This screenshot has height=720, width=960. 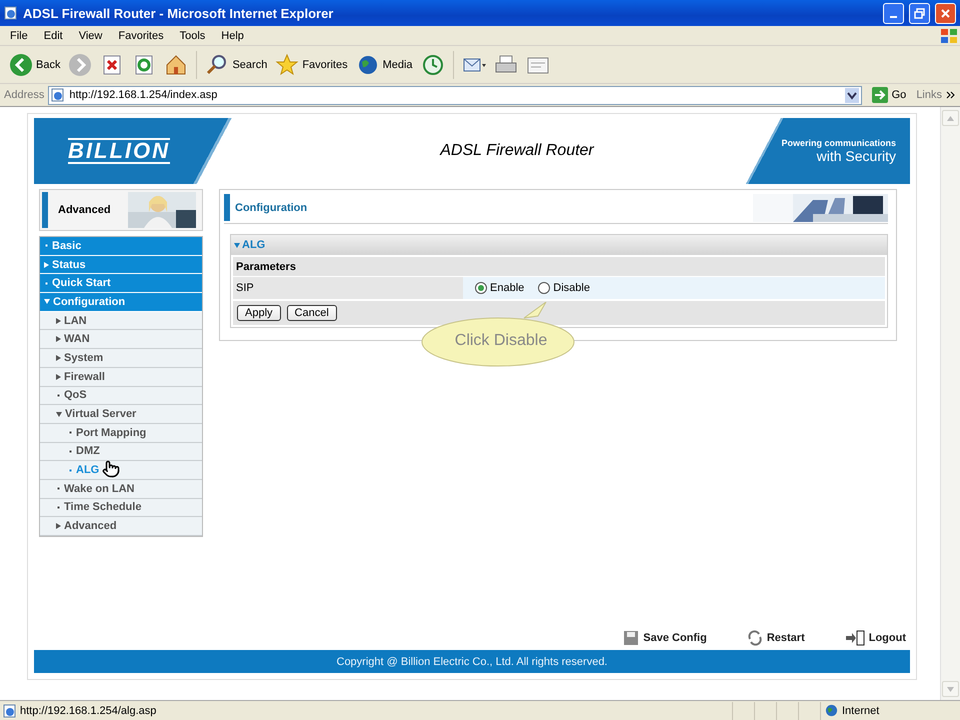 What do you see at coordinates (311, 64) in the screenshot?
I see `favorites-button: Favorites` at bounding box center [311, 64].